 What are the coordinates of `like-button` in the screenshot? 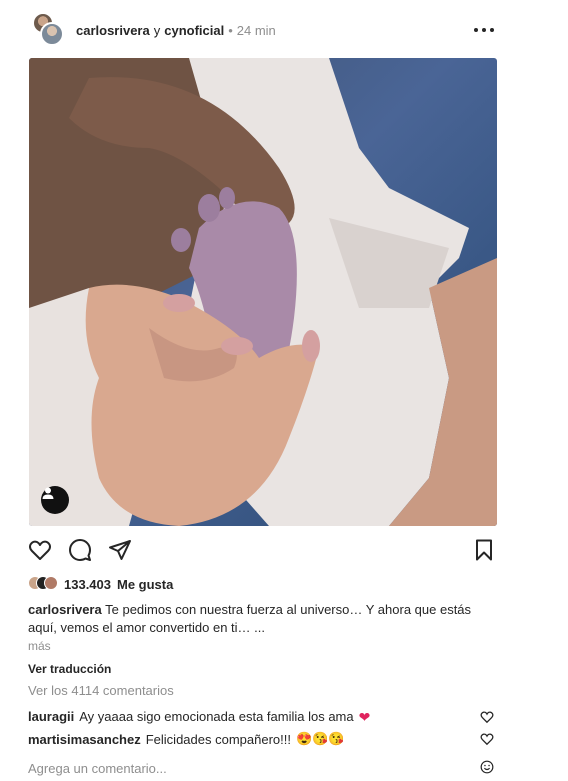 It's located at (41, 551).